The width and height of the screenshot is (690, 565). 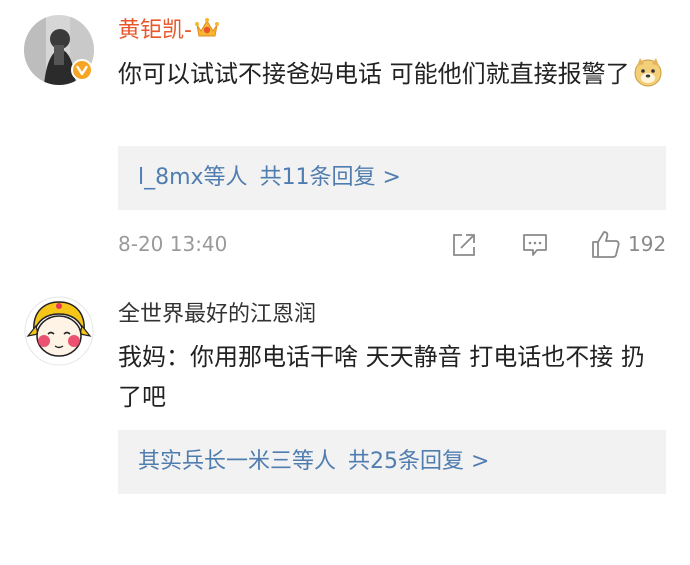 I want to click on reply-count: 共25条回复 >, so click(x=418, y=461).